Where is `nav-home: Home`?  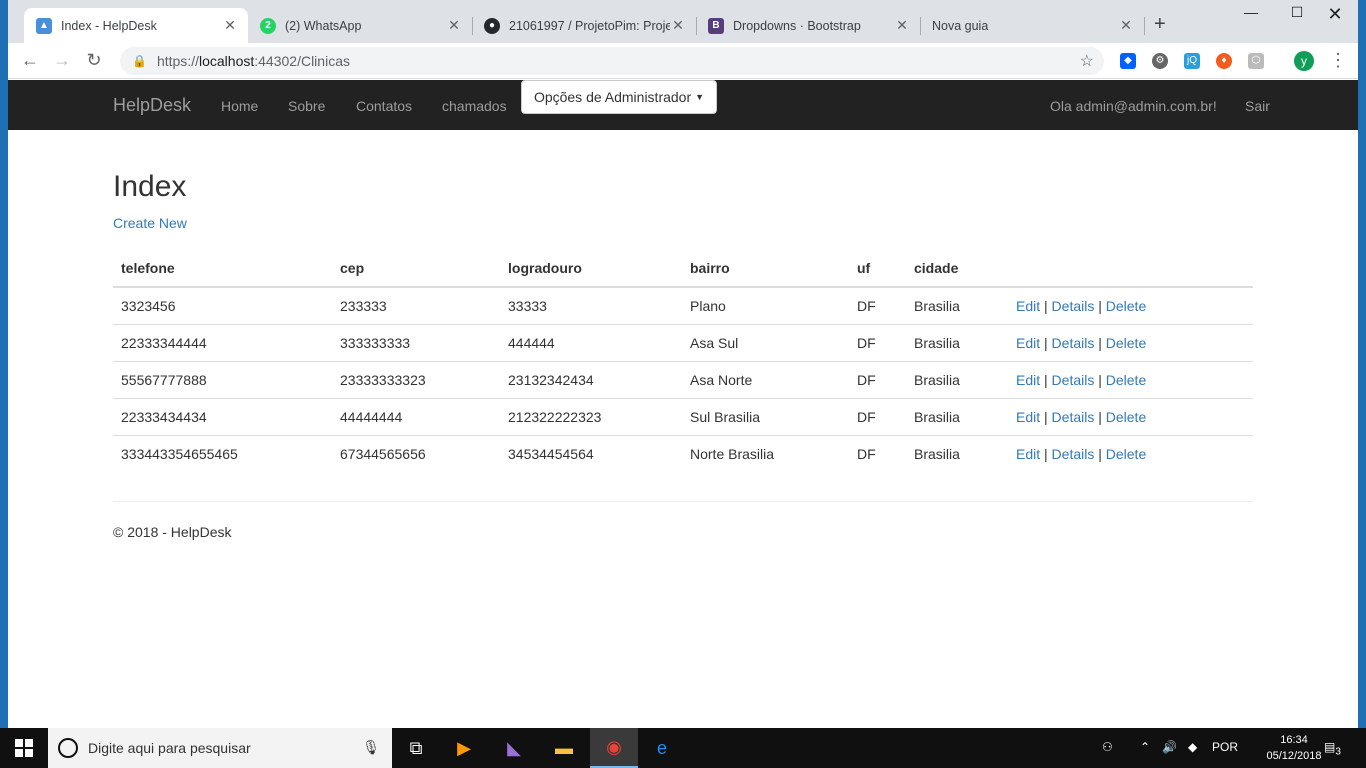 nav-home: Home is located at coordinates (239, 106).